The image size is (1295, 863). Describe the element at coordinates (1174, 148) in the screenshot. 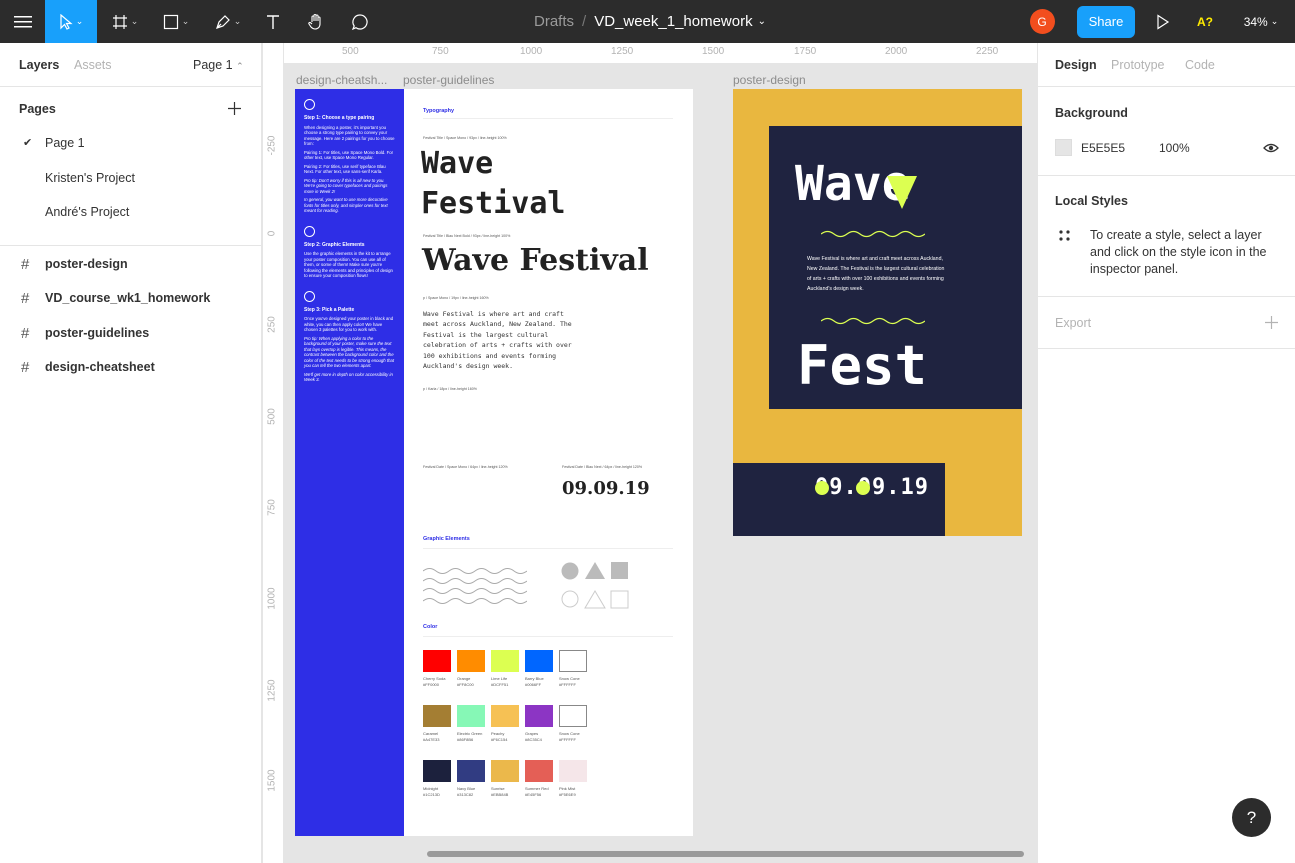

I see `background-opacity-input: 100%` at that location.